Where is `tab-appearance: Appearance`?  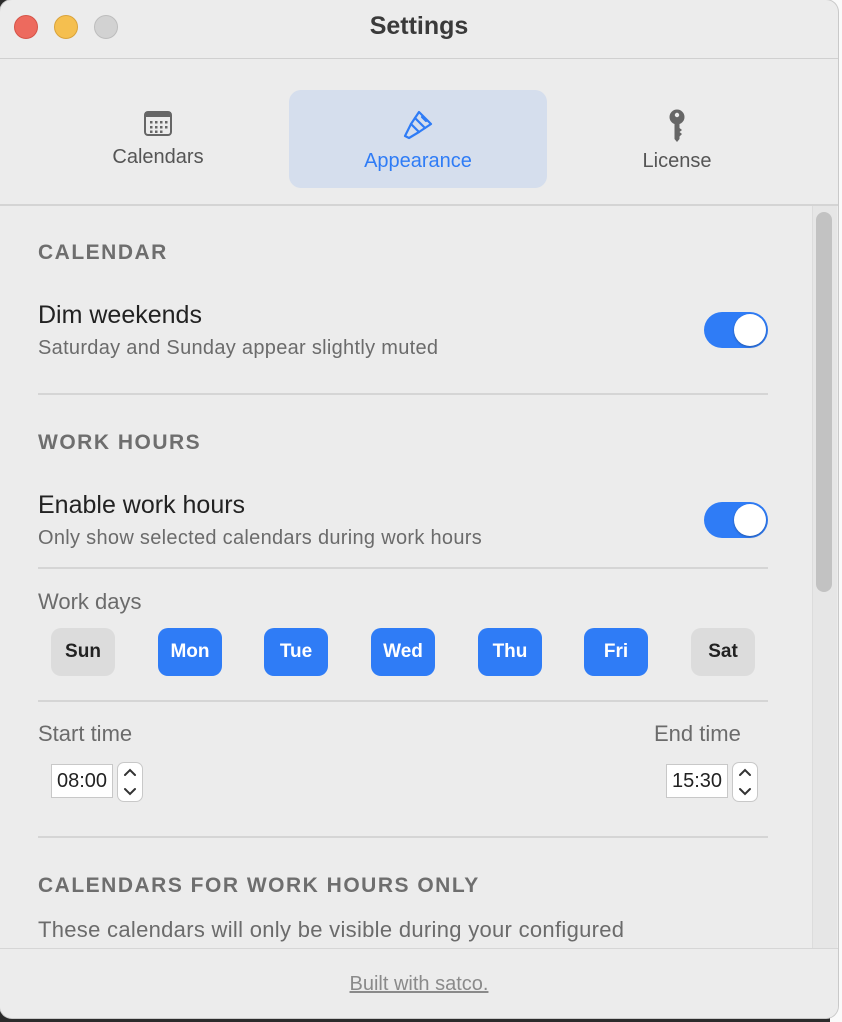 tab-appearance: Appearance is located at coordinates (418, 139).